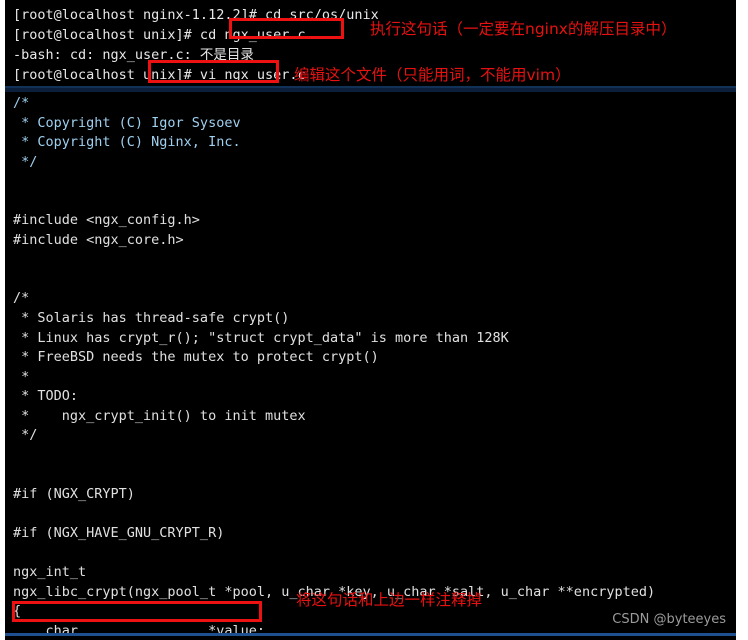 The image size is (748, 640). What do you see at coordinates (523, 29) in the screenshot?
I see `annotation-execute-note: 执行这句话（一定要在nginx的解压目录中）` at bounding box center [523, 29].